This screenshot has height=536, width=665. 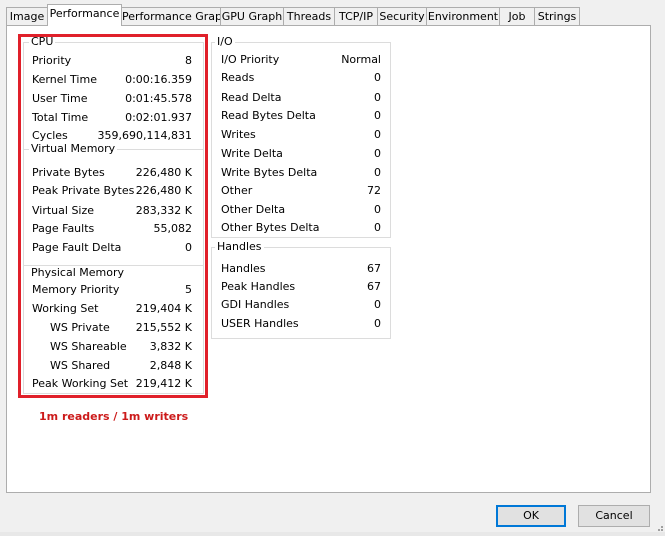 What do you see at coordinates (251, 97) in the screenshot?
I see `read-delta-label: Read Delta` at bounding box center [251, 97].